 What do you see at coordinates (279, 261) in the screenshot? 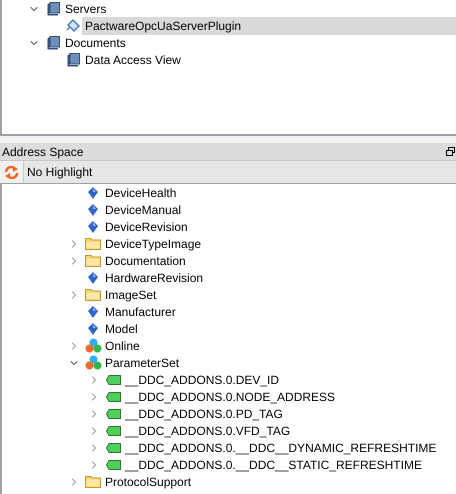
I see `tree-item: Documentation` at bounding box center [279, 261].